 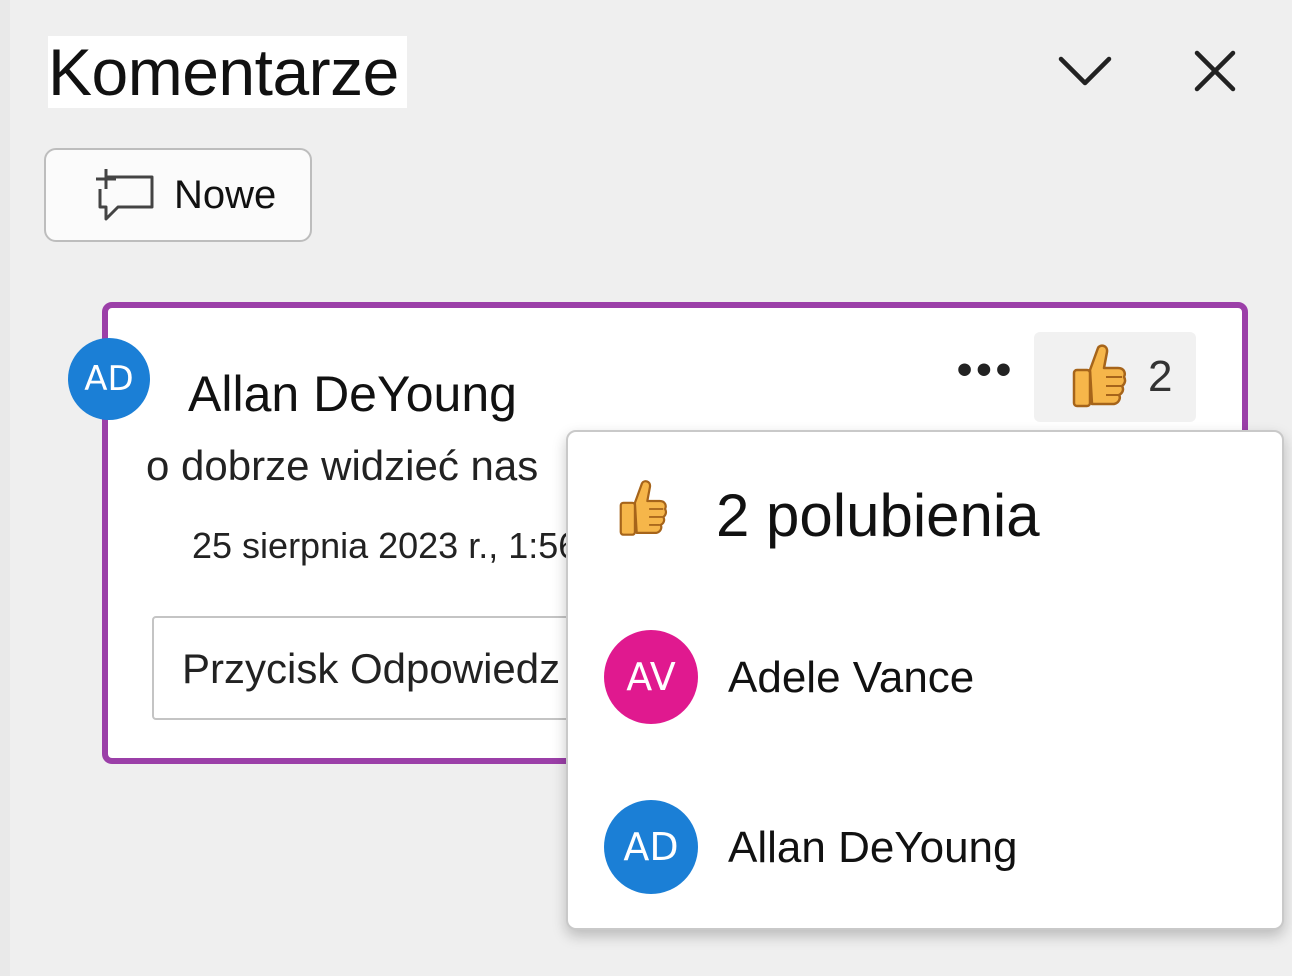 What do you see at coordinates (873, 847) in the screenshot?
I see `liker-name: Allan DeYoung` at bounding box center [873, 847].